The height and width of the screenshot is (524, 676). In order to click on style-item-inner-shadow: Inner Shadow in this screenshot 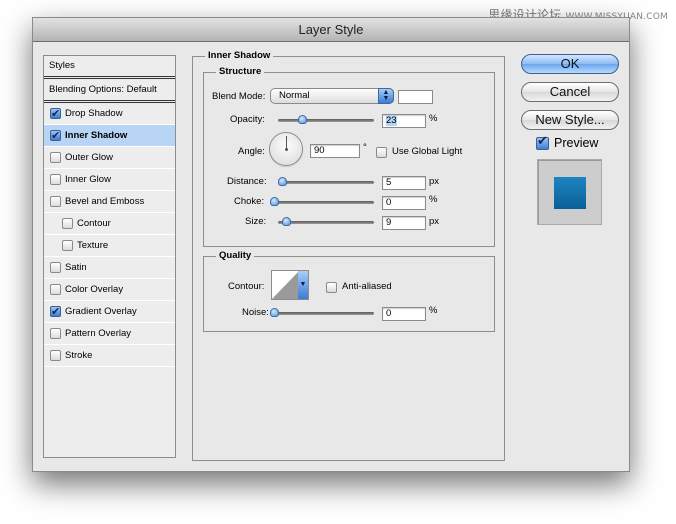, I will do `click(109, 136)`.